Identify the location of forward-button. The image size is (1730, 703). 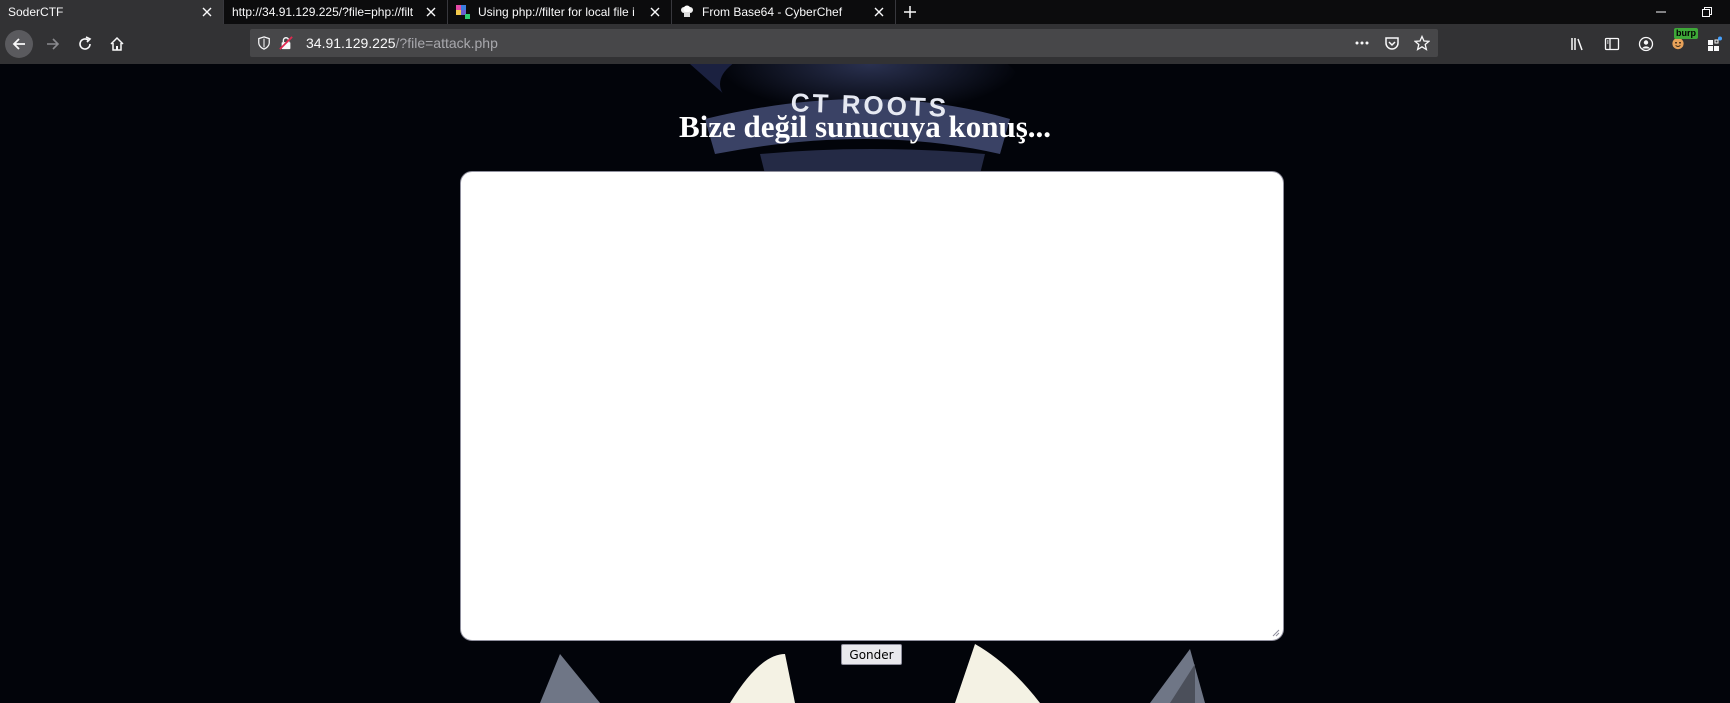
(53, 44).